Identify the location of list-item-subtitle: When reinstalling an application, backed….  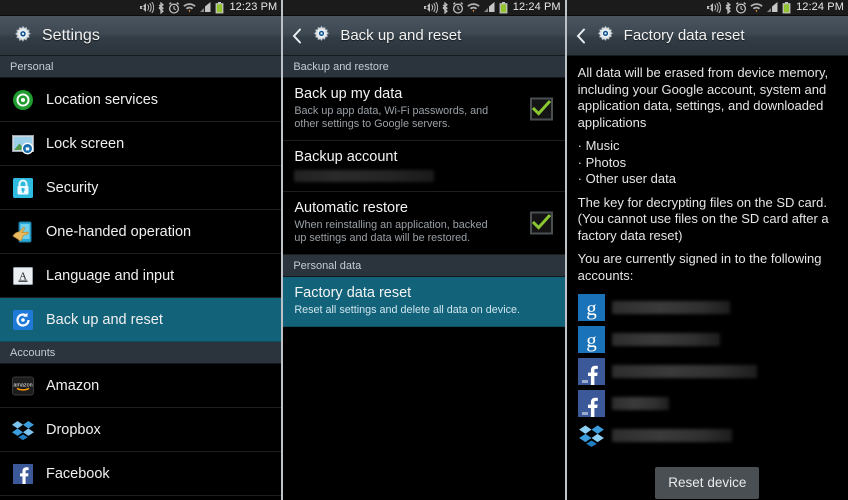
(391, 231).